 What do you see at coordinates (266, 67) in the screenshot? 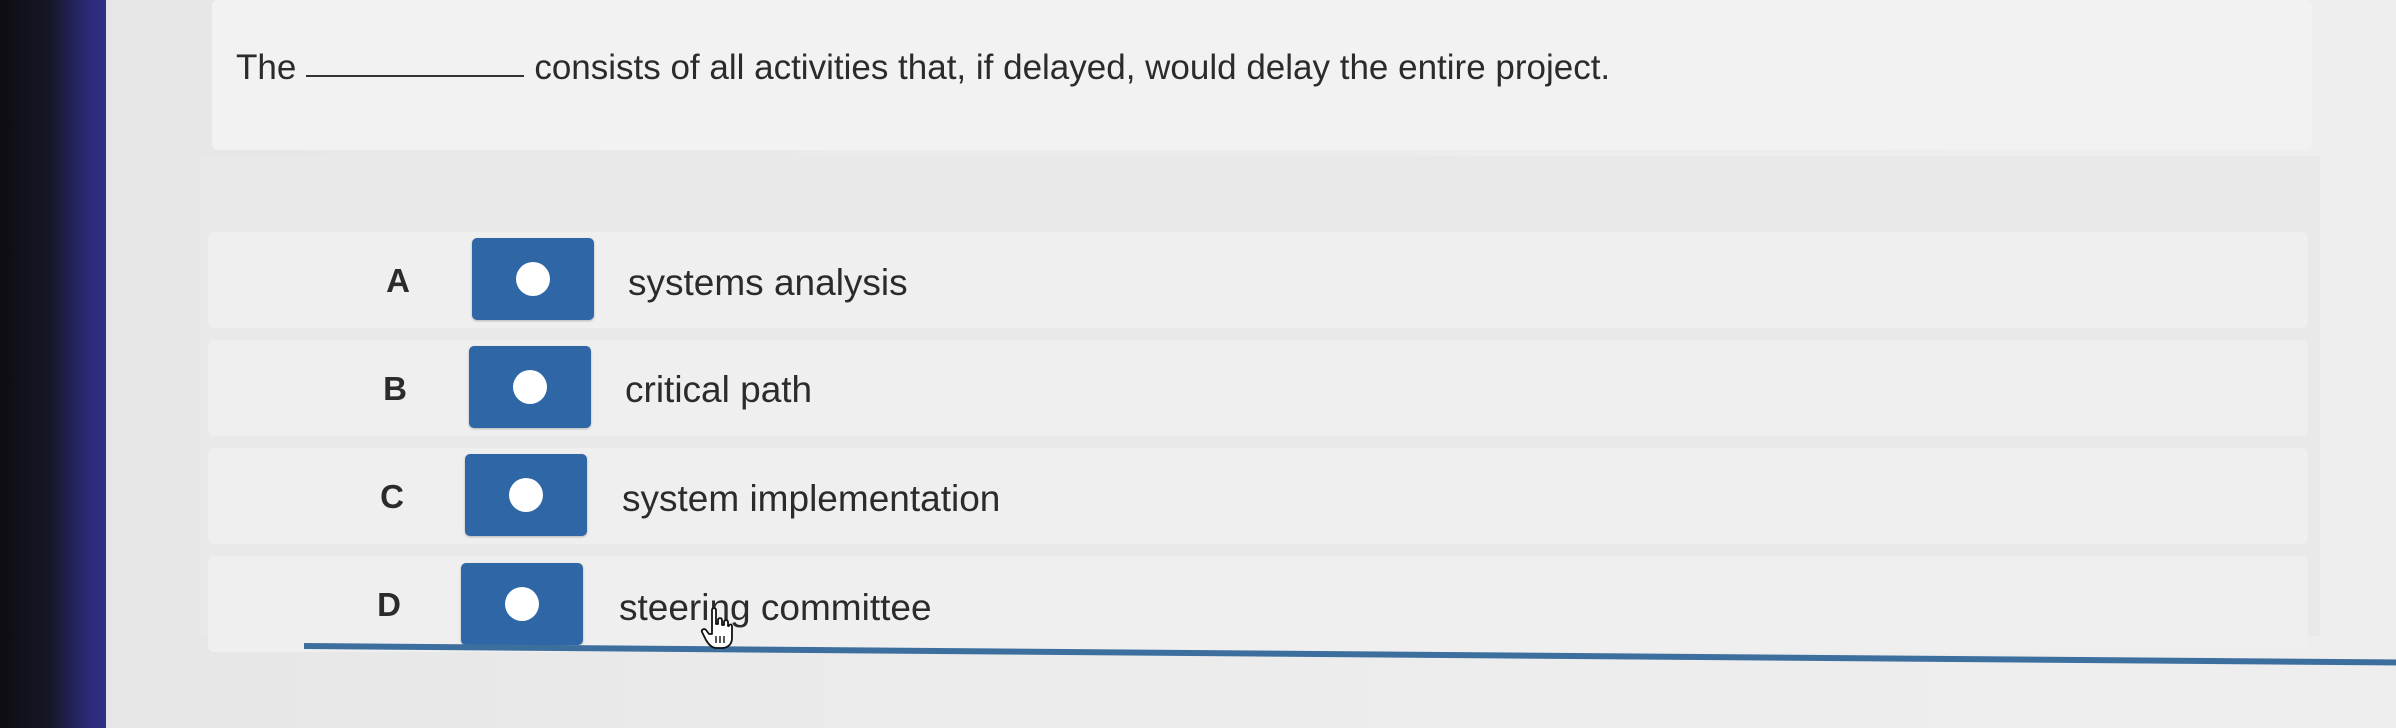
I see `question-before-blank: The` at bounding box center [266, 67].